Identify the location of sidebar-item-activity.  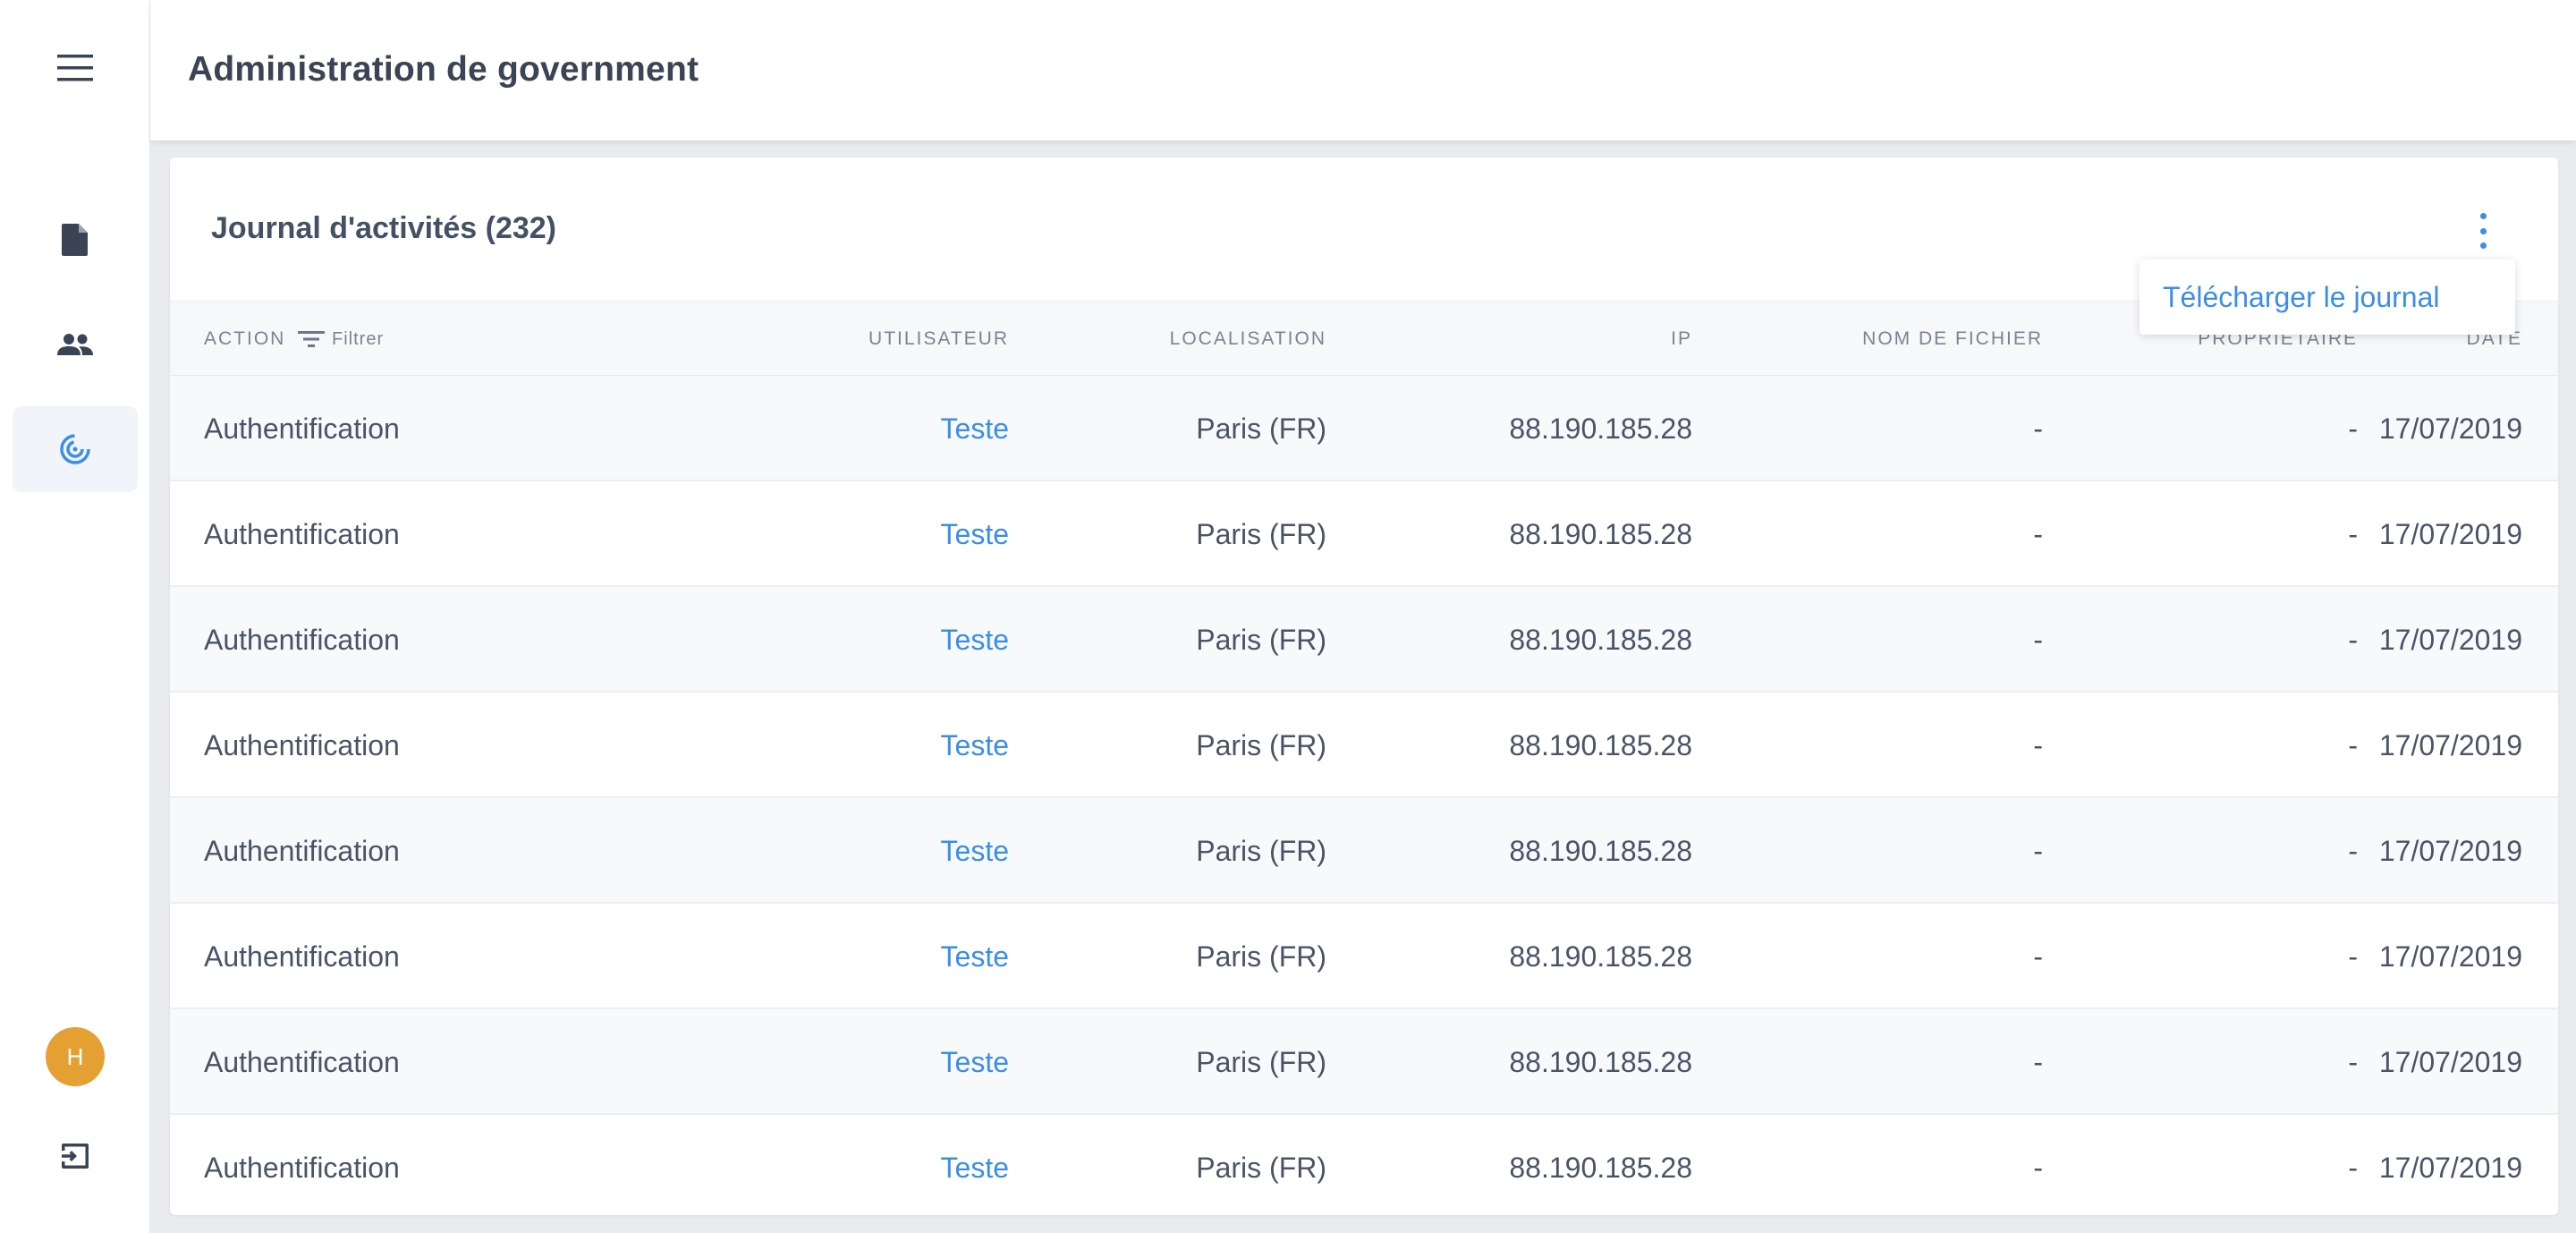
(75, 449).